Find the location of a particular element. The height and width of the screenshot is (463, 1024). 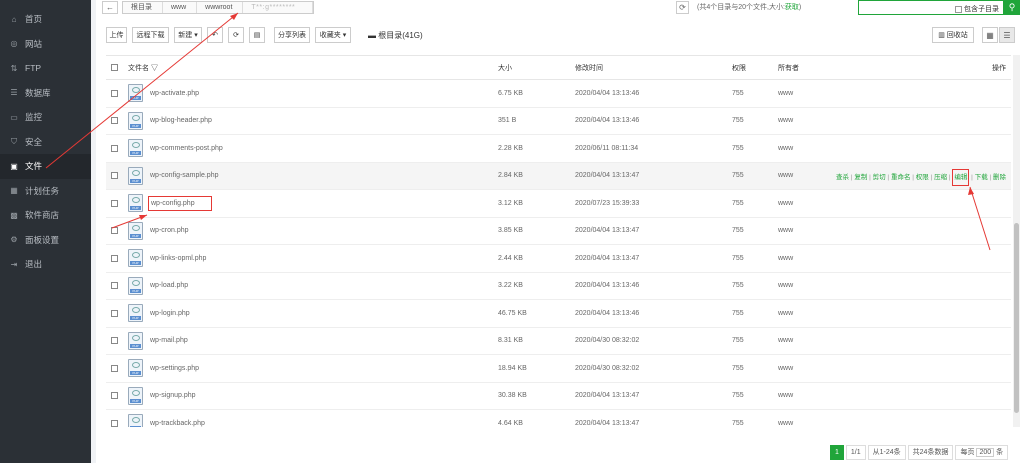

file-name: wp-config.php is located at coordinates (180, 203).